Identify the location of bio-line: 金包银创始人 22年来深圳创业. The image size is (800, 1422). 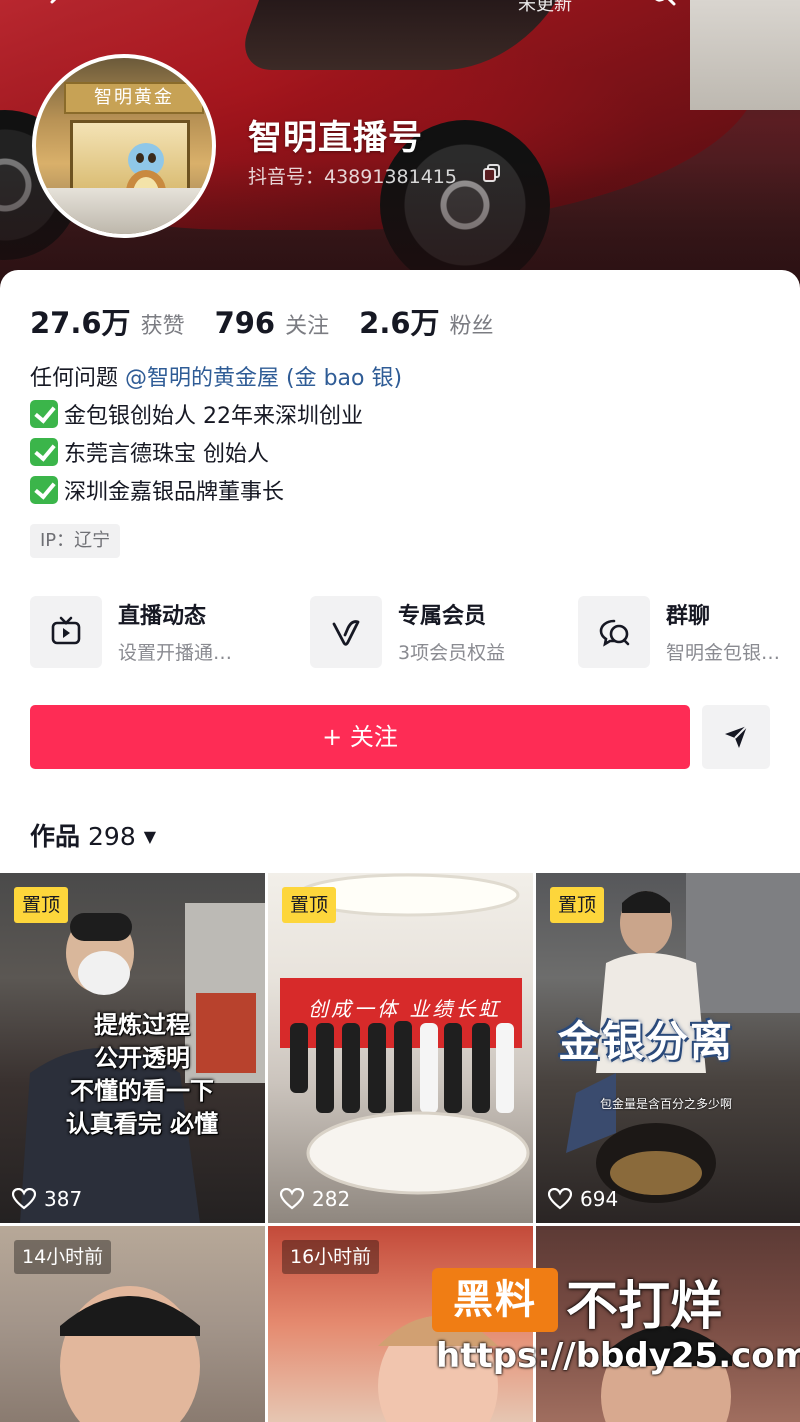
(216, 417).